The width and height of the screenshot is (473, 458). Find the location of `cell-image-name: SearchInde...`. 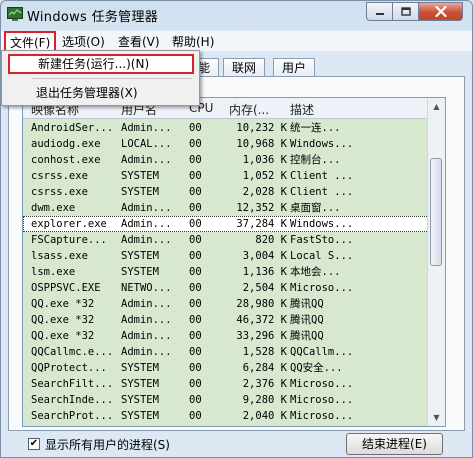

cell-image-name: SearchInde... is located at coordinates (72, 400).